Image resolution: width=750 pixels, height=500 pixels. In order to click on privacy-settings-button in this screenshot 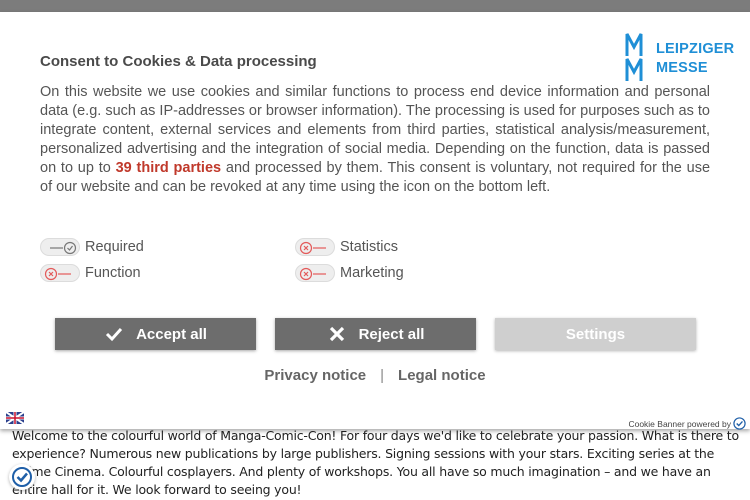, I will do `click(22, 477)`.